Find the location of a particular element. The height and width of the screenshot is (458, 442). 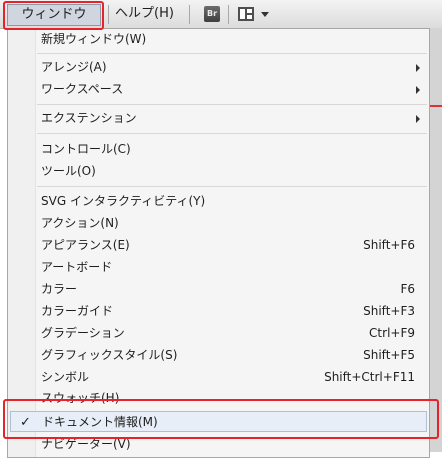

menu-item-graphic-styles: グラフィックスタイル(S) Shift+F5 is located at coordinates (218, 355).